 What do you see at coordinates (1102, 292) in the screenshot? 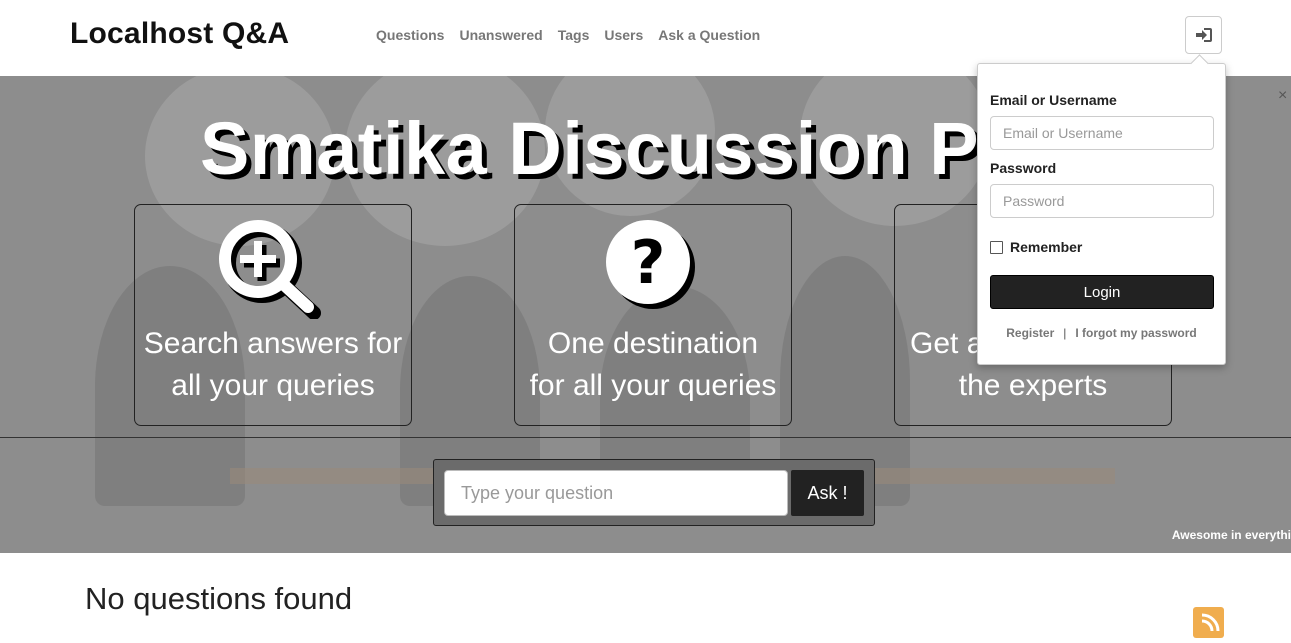
I see `login-button: Login` at bounding box center [1102, 292].